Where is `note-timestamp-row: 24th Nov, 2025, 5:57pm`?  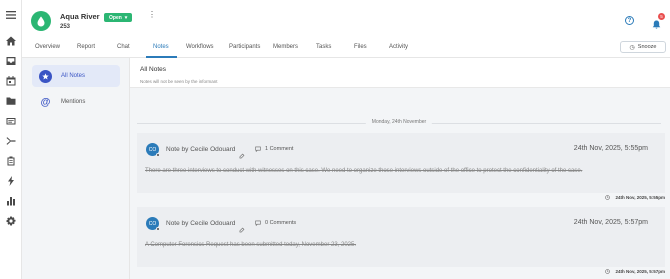
note-timestamp-row: 24th Nov, 2025, 5:57pm is located at coordinates (634, 271).